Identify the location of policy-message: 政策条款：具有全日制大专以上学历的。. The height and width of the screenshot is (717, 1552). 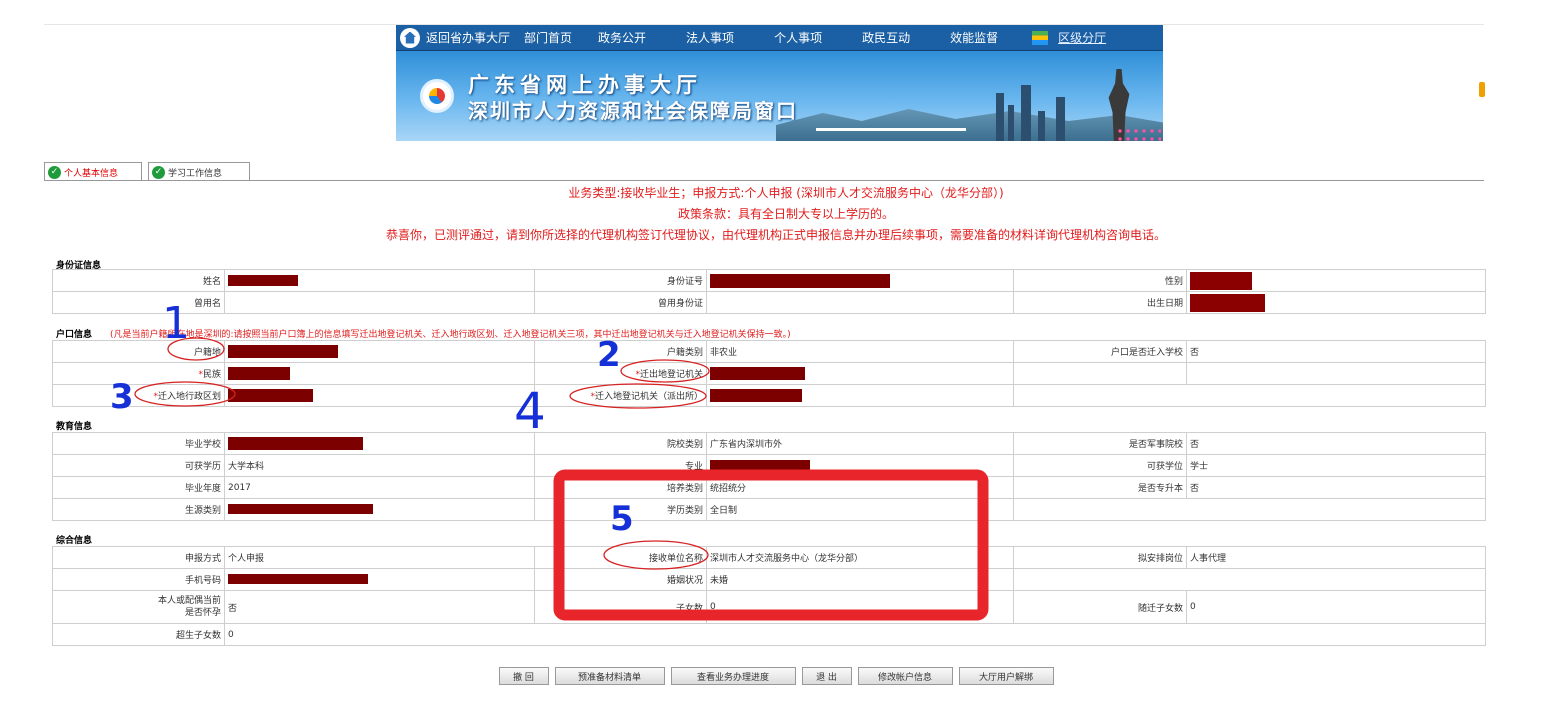
(785, 214).